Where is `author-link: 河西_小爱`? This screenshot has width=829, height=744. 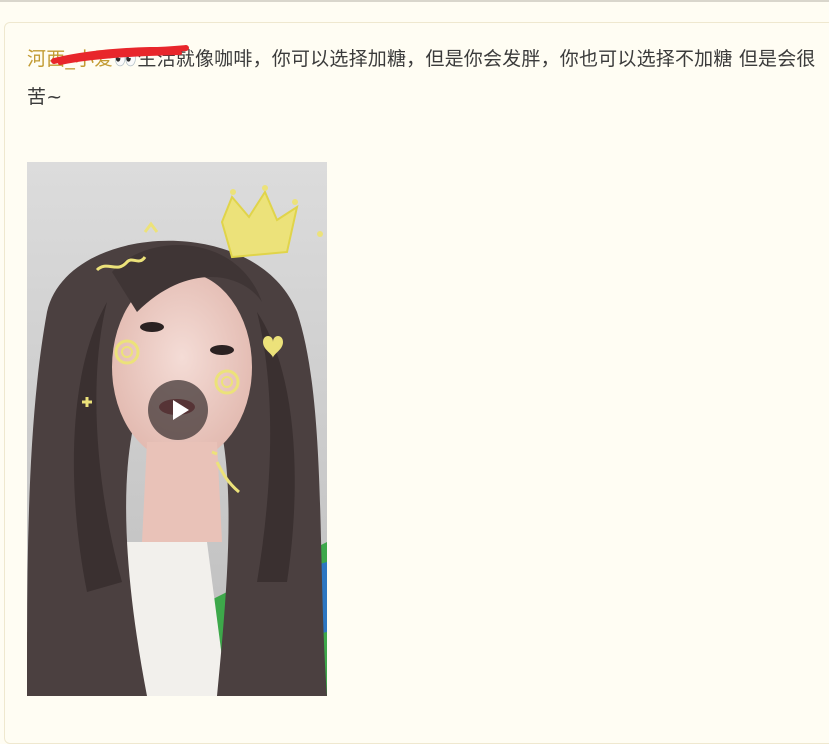
author-link: 河西_小爱 is located at coordinates (70, 59).